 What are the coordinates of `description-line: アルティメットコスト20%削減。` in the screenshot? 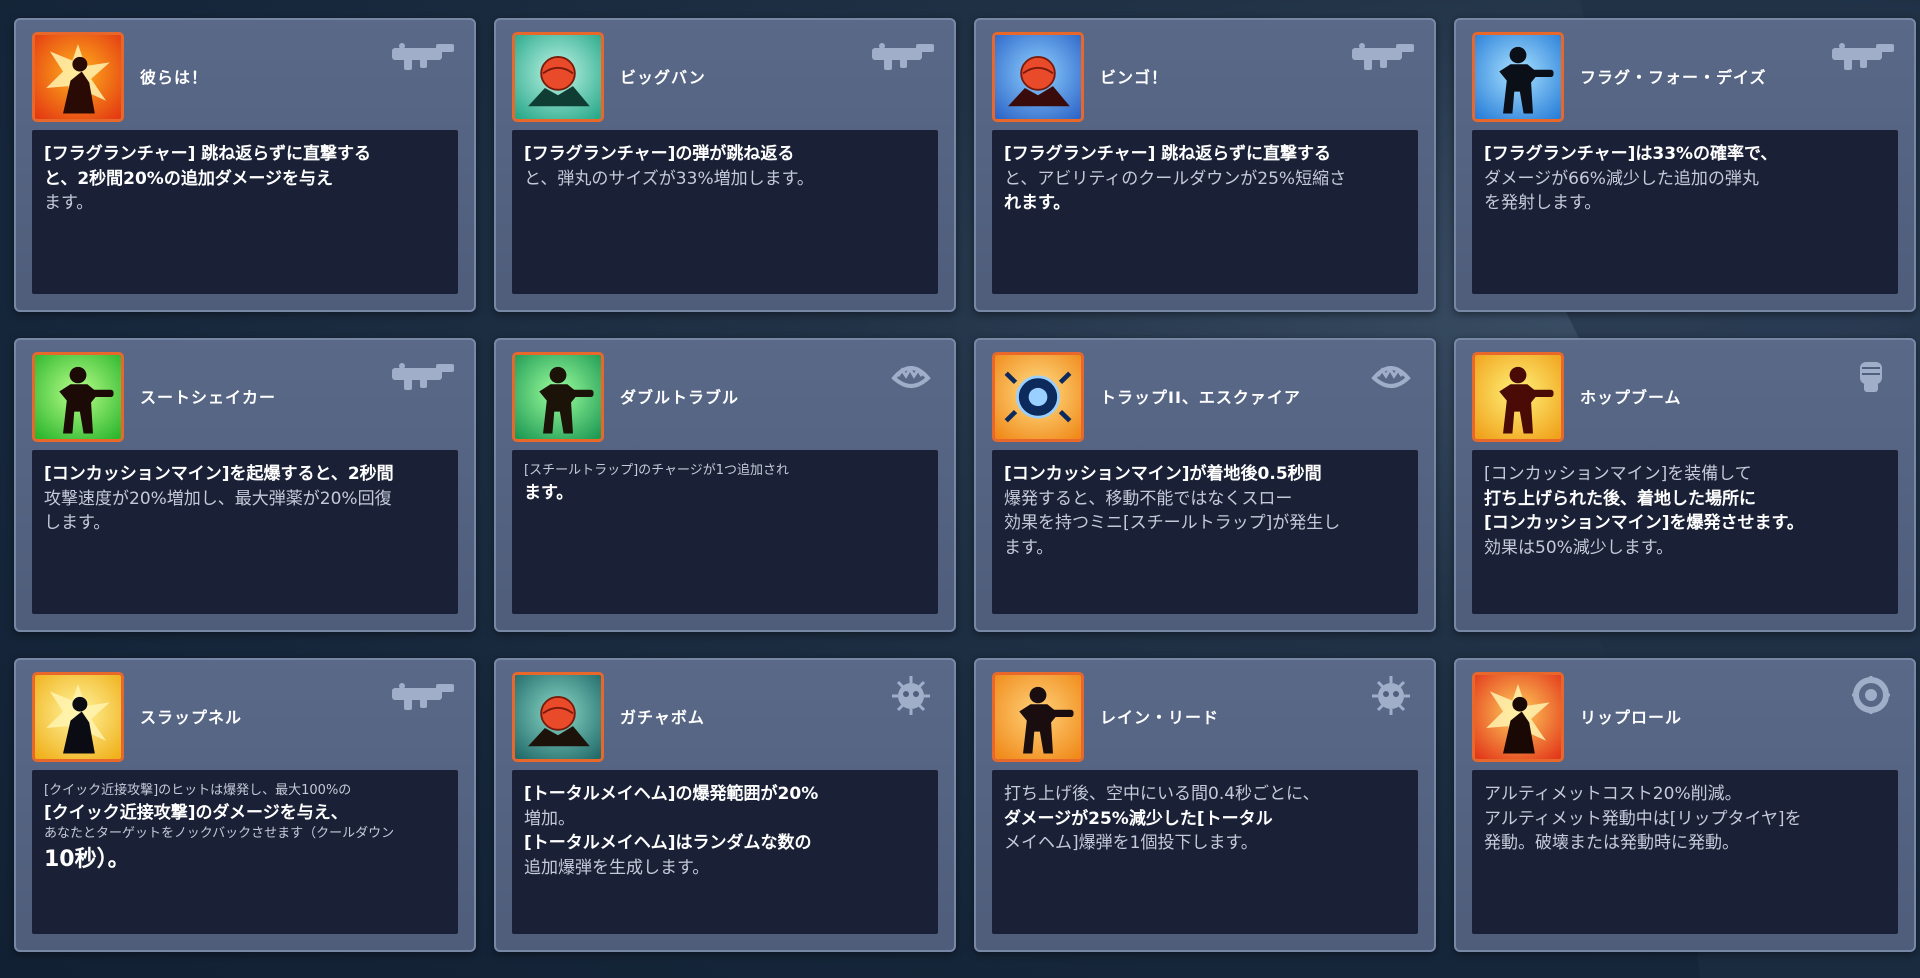 It's located at (1613, 794).